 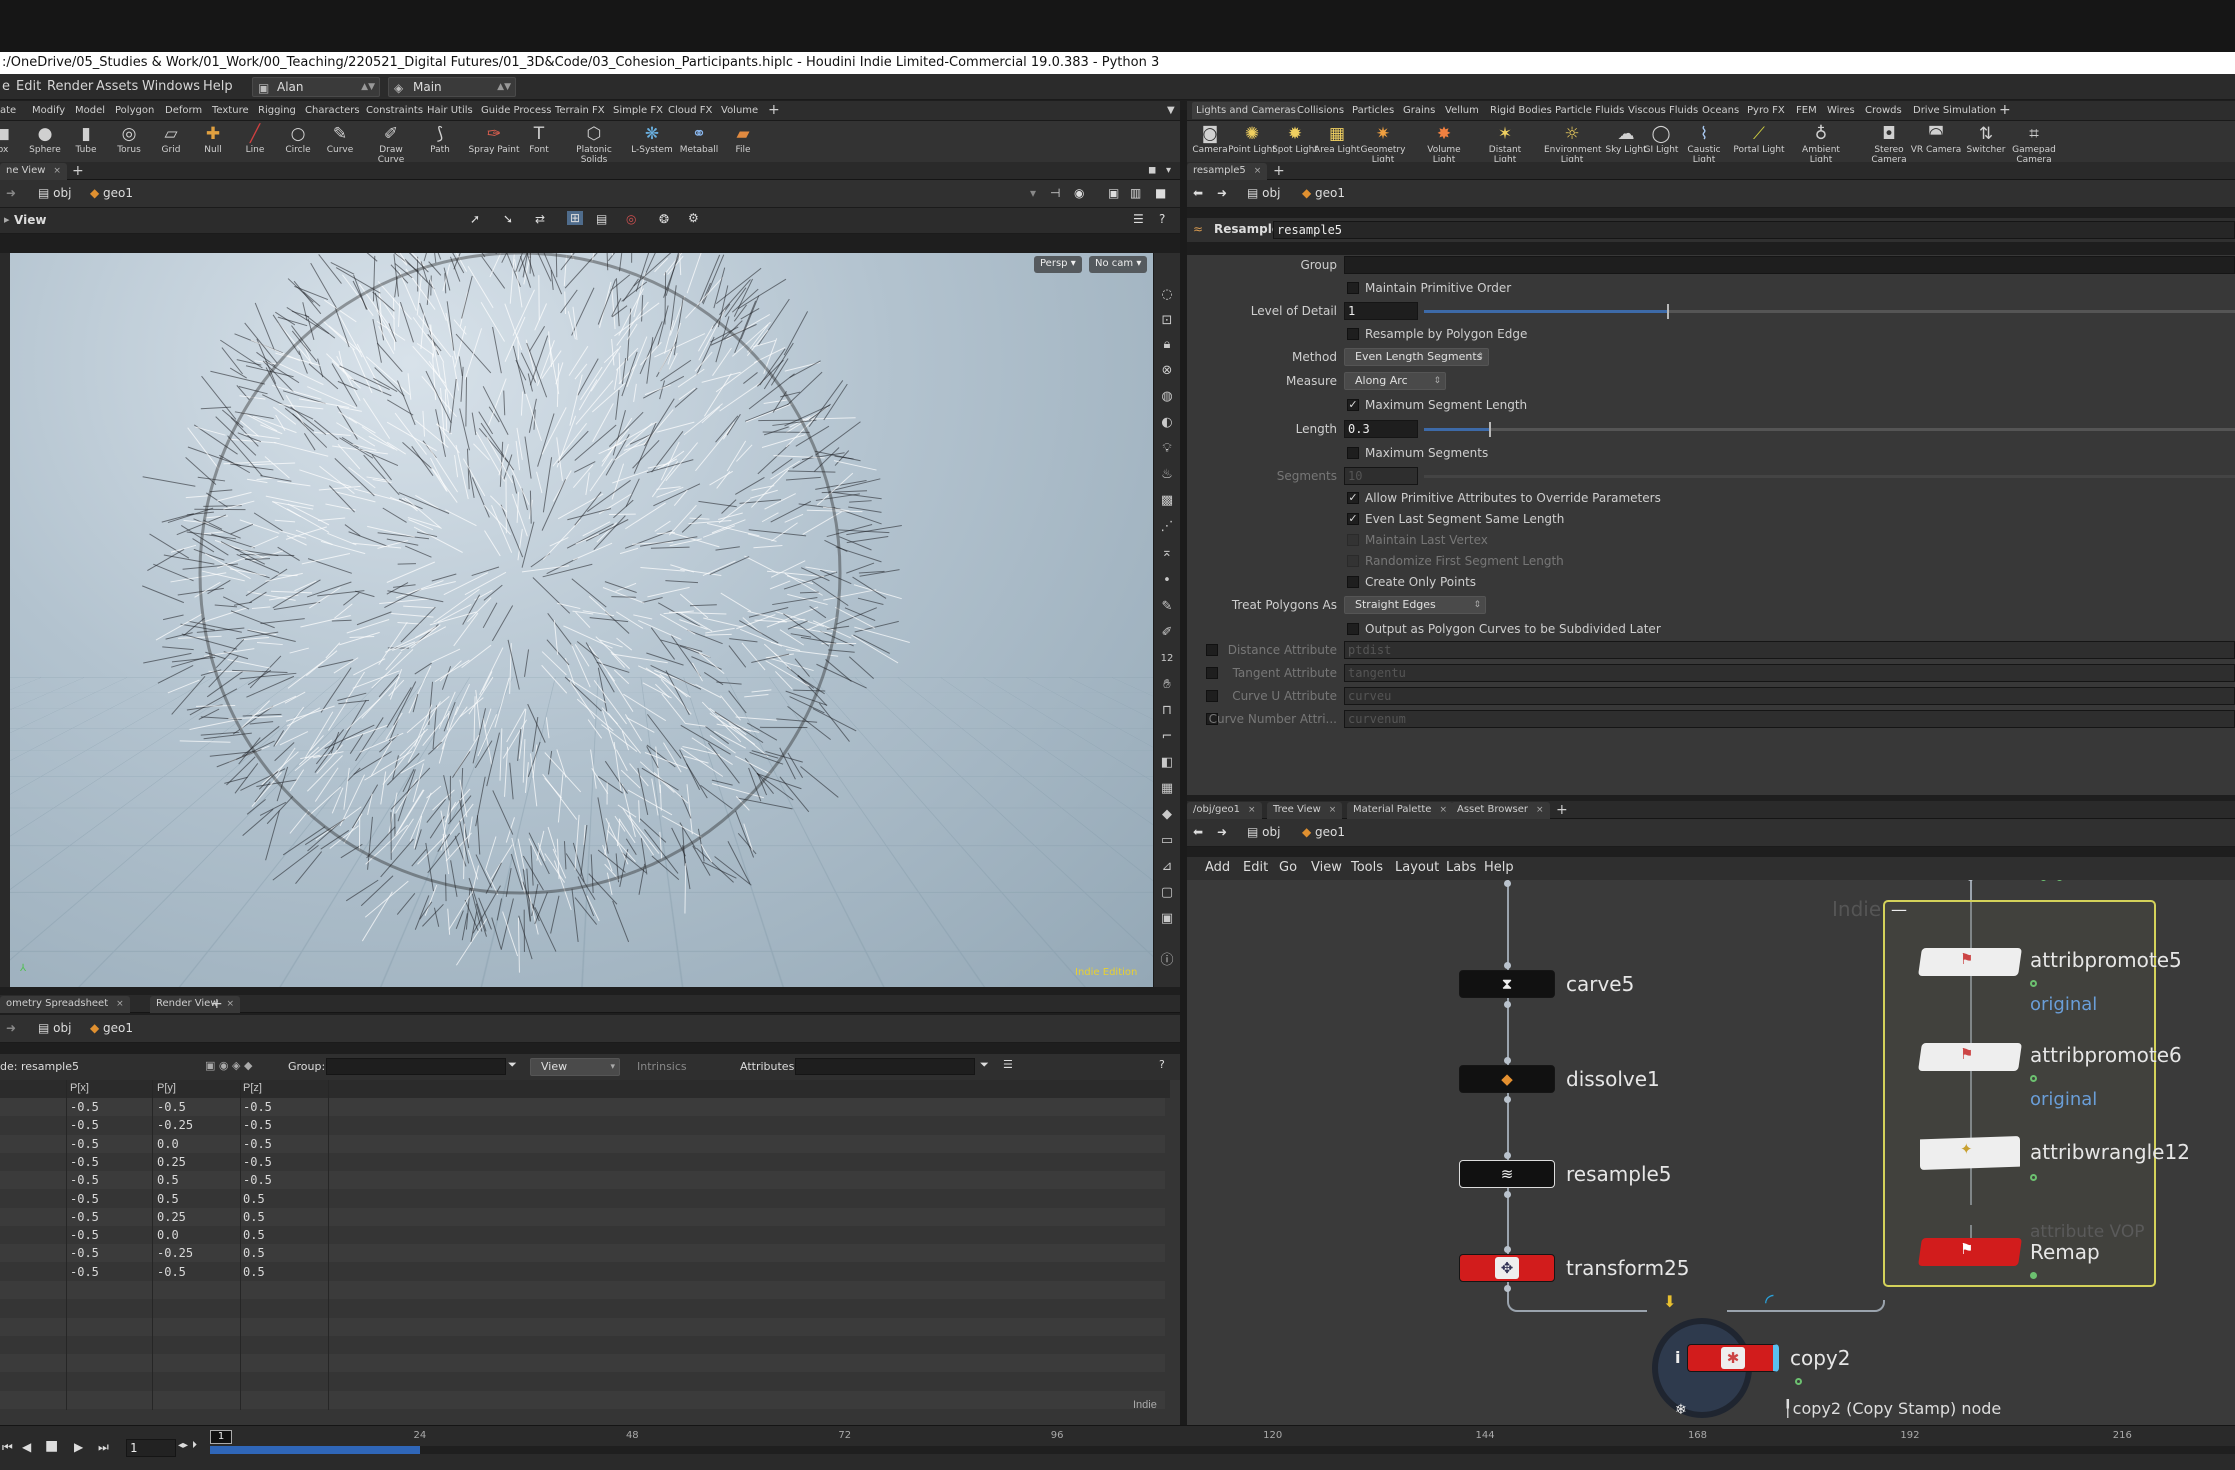 What do you see at coordinates (1167, 919) in the screenshot?
I see `camera-icon: ▣` at bounding box center [1167, 919].